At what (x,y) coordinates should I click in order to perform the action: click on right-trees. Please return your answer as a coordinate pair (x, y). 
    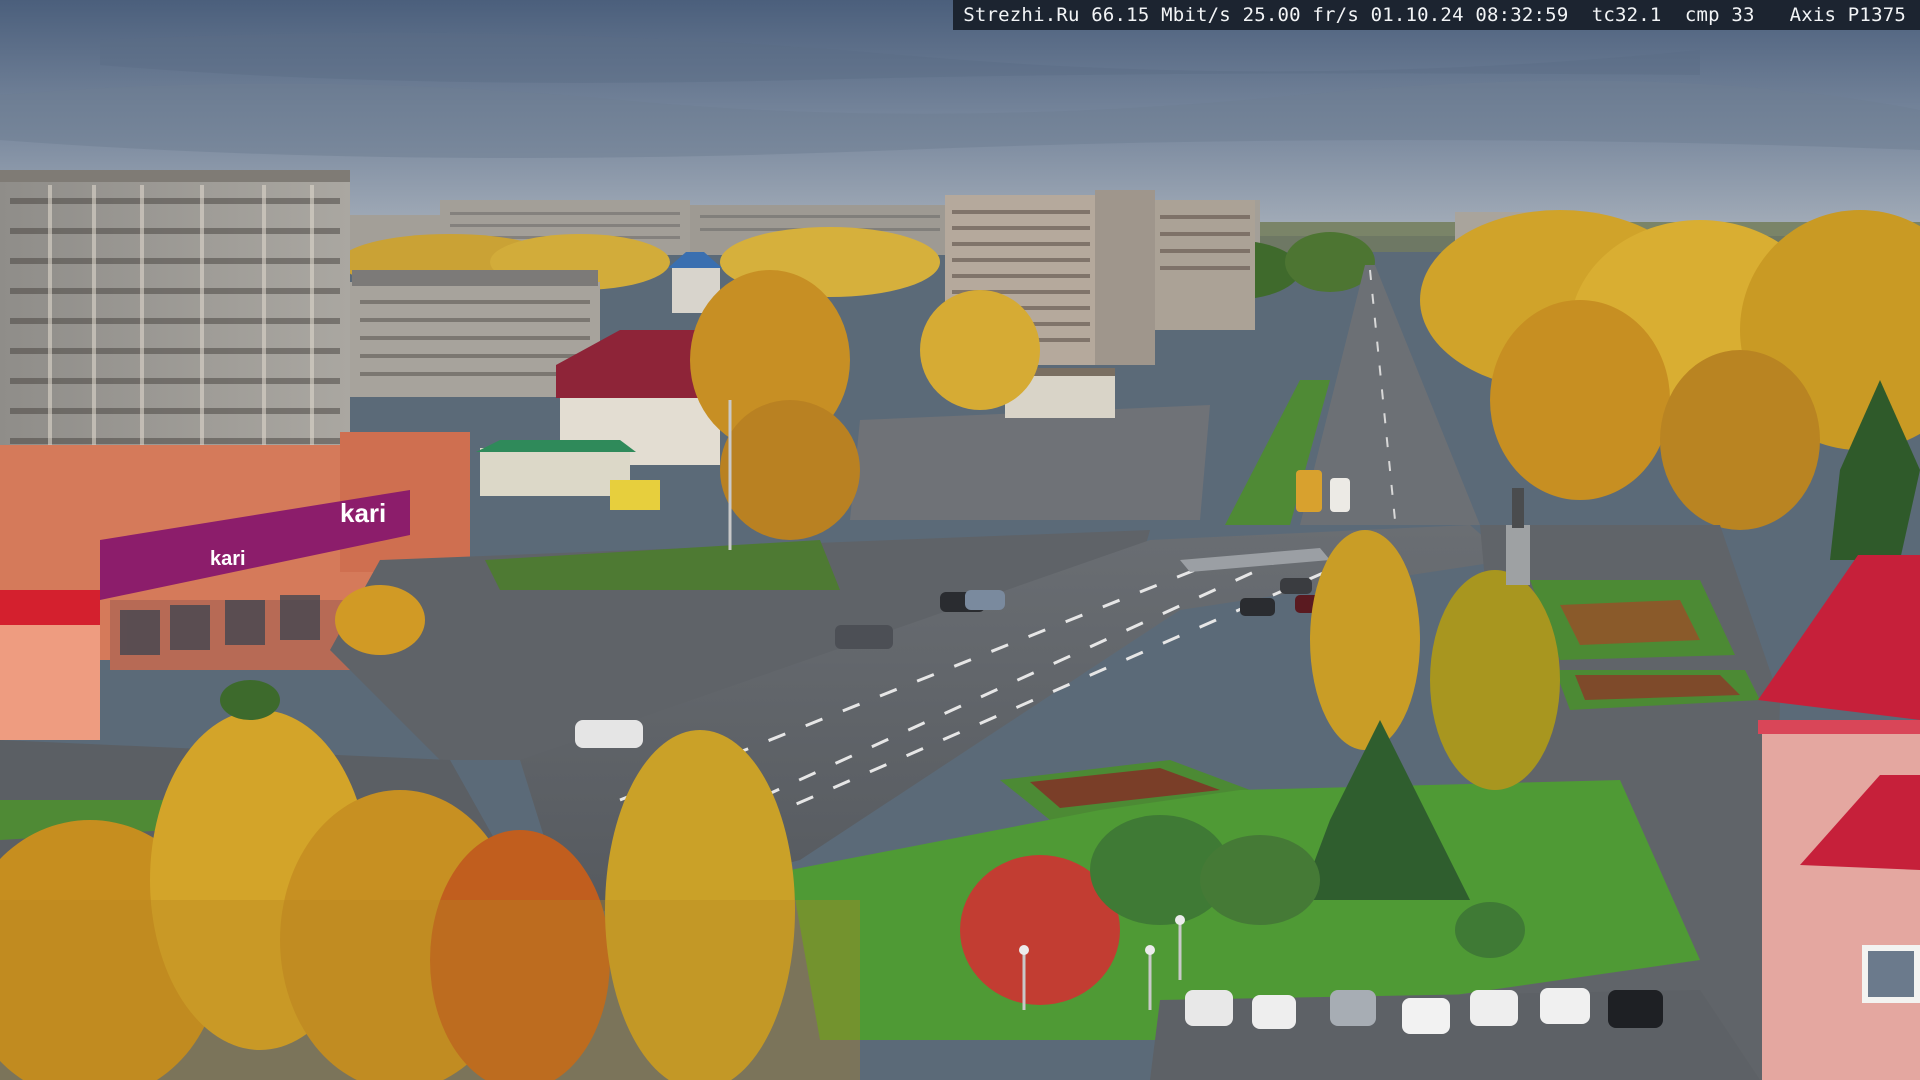
    Looking at the image, I should click on (1670, 385).